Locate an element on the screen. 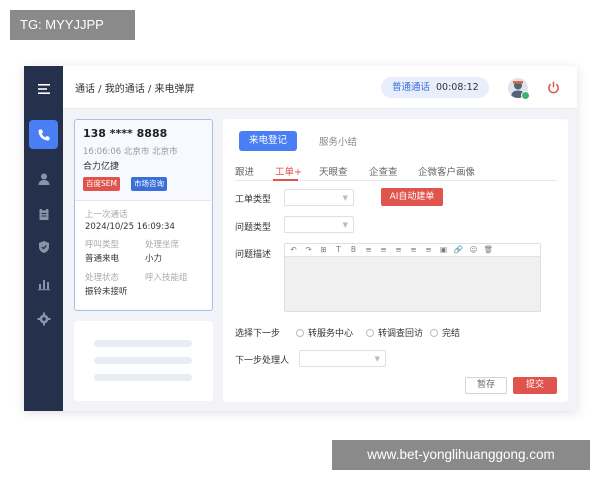 The width and height of the screenshot is (600, 480). next-handler-label: 下一步处理人 is located at coordinates (262, 361).